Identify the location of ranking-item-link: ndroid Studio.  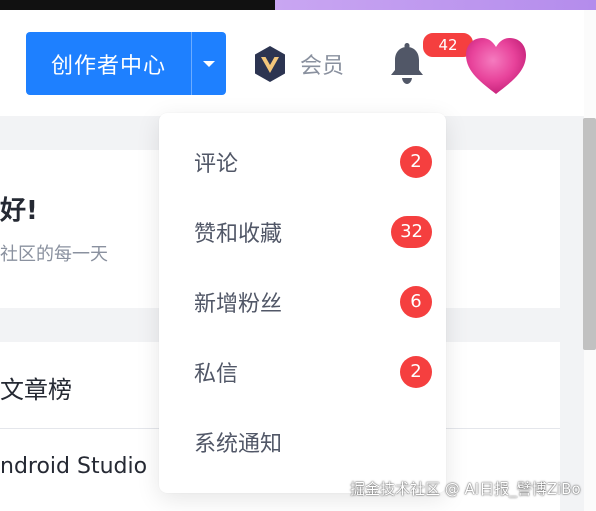
(73, 466).